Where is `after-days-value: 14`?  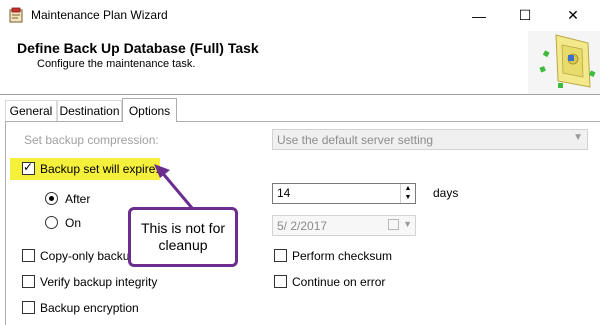 after-days-value: 14 is located at coordinates (284, 193).